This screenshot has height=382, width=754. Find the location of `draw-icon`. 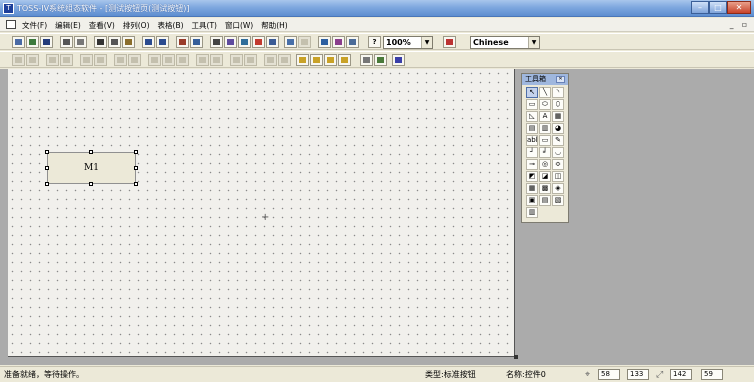

draw-icon is located at coordinates (216, 42).